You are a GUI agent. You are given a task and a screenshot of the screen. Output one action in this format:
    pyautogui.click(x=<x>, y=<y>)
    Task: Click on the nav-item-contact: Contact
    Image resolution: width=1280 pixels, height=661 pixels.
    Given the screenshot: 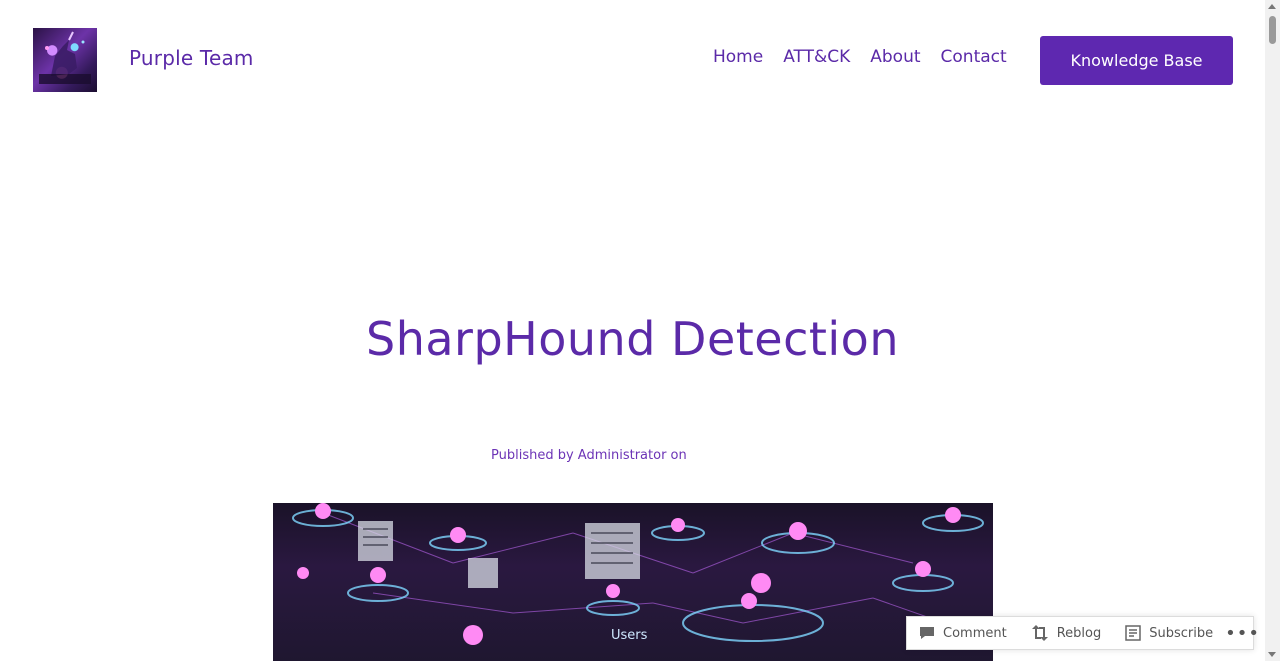 What is the action you would take?
    pyautogui.click(x=974, y=57)
    